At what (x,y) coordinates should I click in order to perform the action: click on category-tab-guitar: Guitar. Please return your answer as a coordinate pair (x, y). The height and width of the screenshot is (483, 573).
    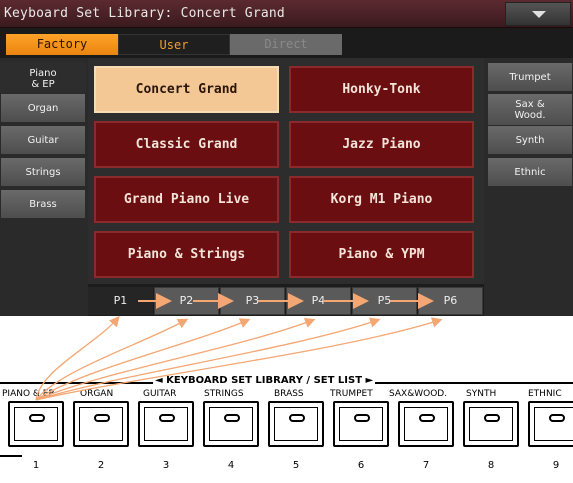
    Looking at the image, I should click on (43, 140).